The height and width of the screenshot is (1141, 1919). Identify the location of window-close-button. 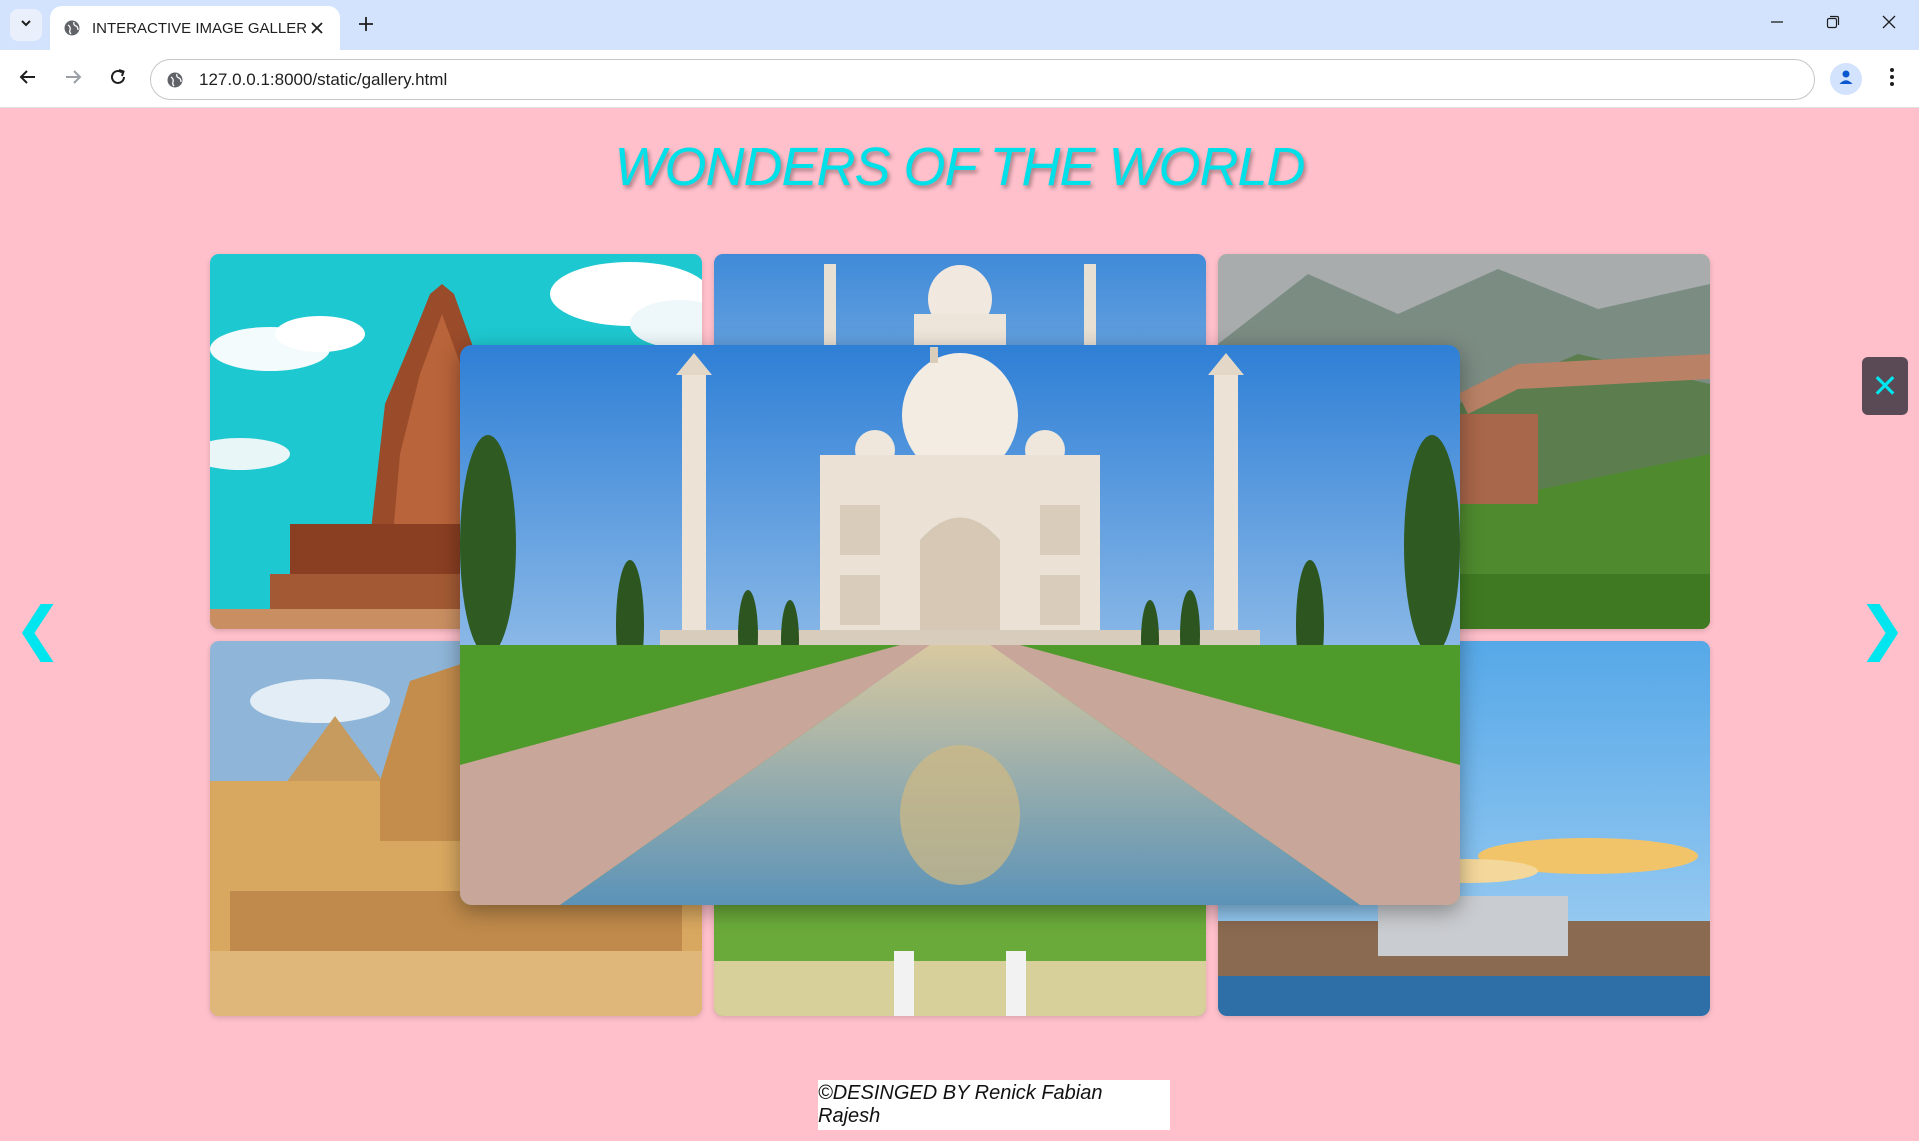
(1889, 24).